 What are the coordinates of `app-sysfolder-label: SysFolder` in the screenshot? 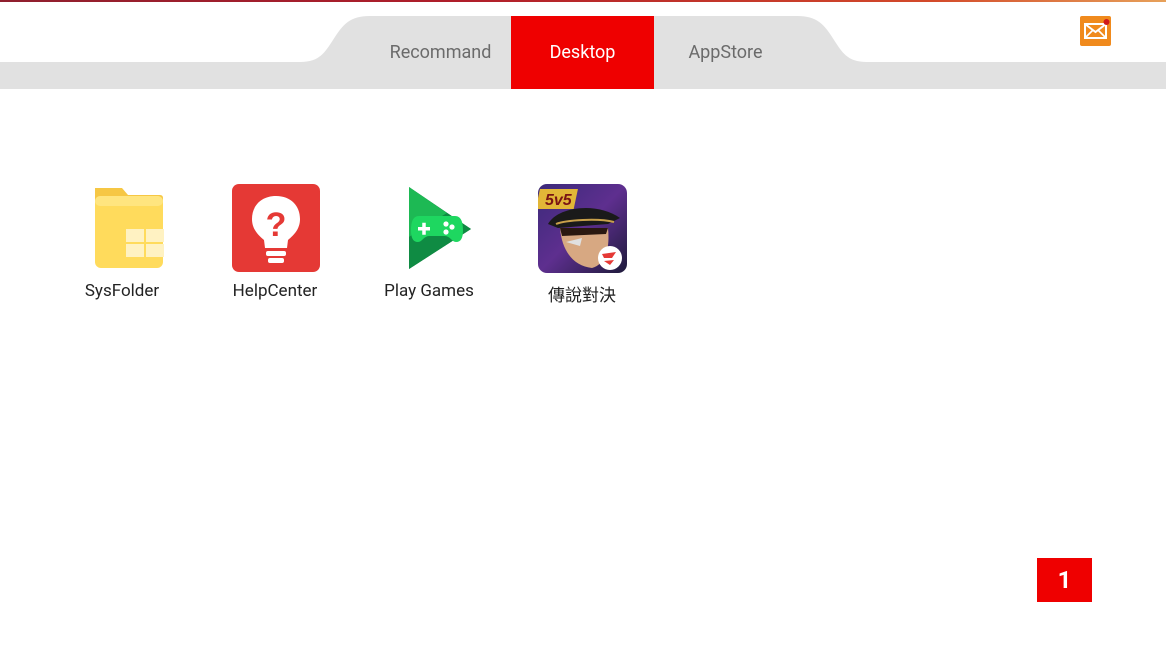 It's located at (122, 291).